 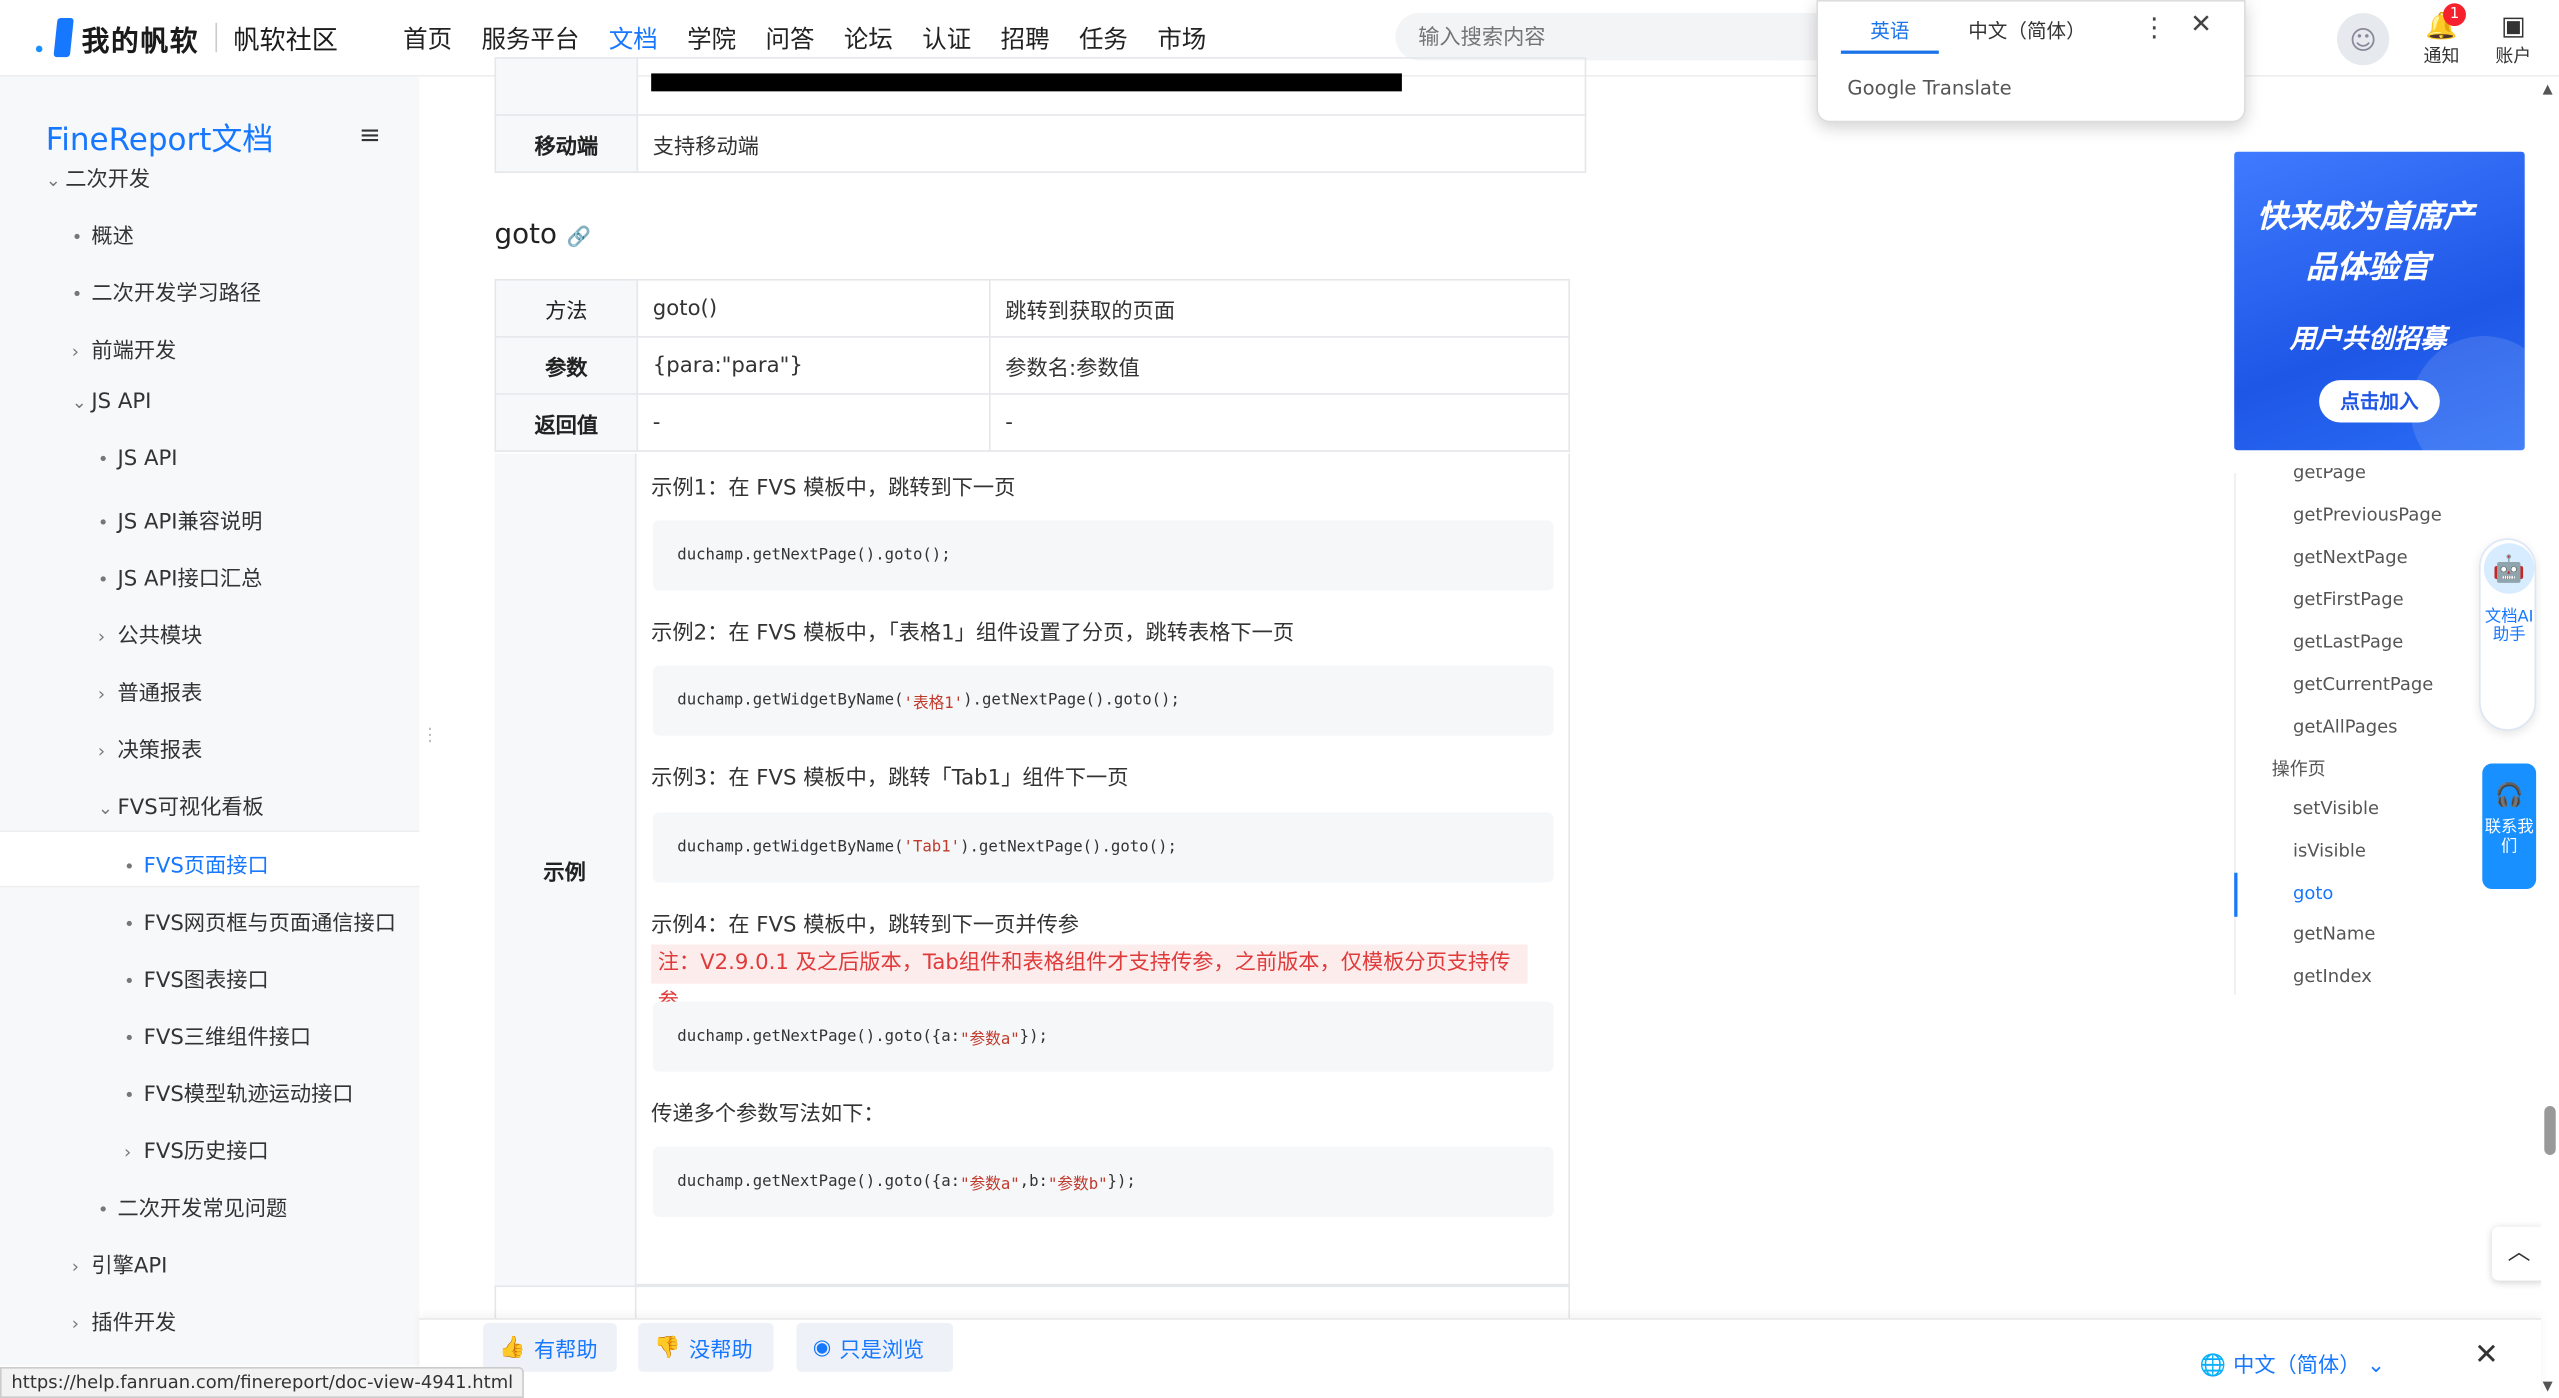 I want to click on sidebar-item-label: JS API, so click(x=121, y=402).